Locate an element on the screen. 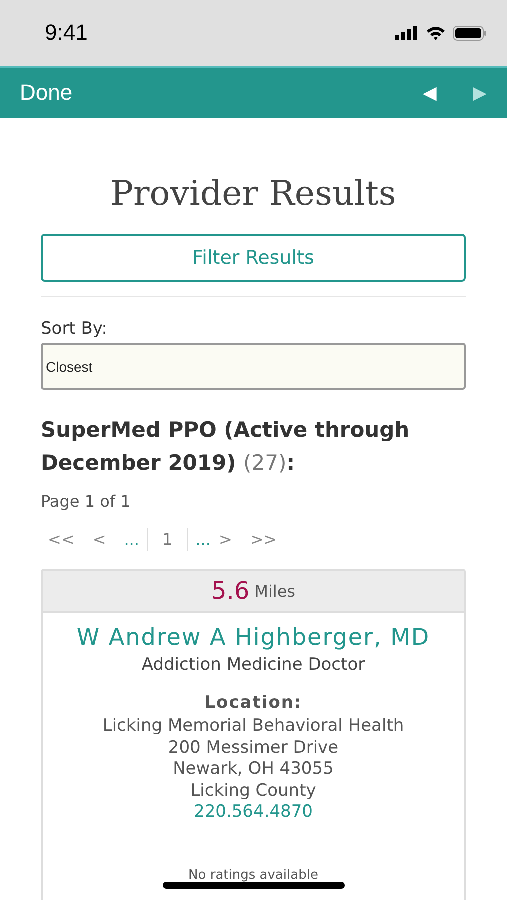 The height and width of the screenshot is (900, 507). pager-link: < is located at coordinates (99, 539).